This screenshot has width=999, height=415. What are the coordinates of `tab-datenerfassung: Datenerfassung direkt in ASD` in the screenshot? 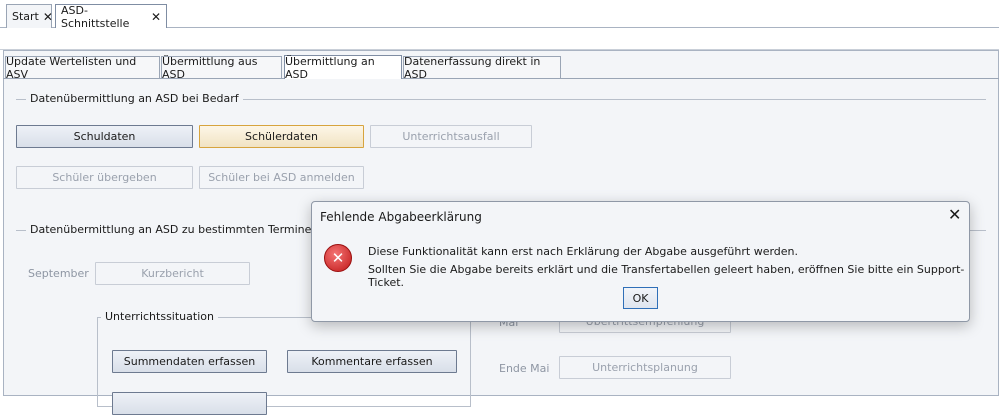 It's located at (482, 67).